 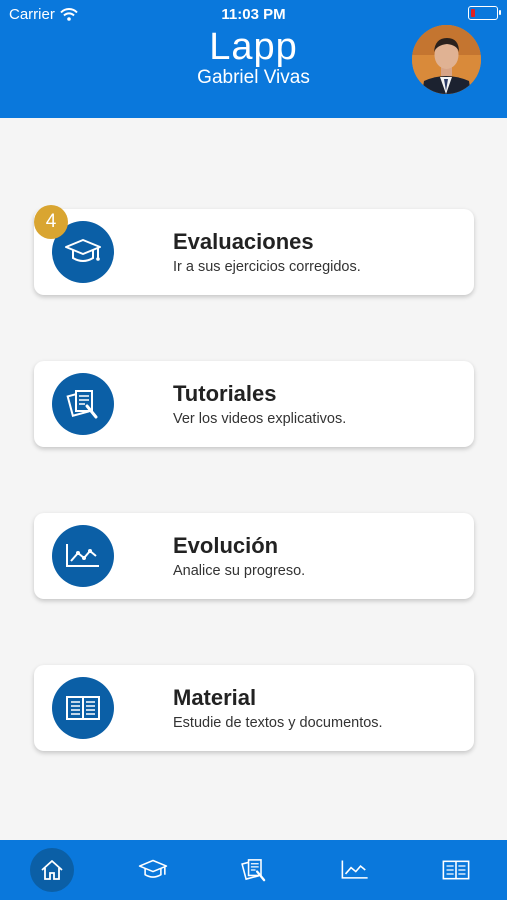 What do you see at coordinates (226, 545) in the screenshot?
I see `card-title: Evolución` at bounding box center [226, 545].